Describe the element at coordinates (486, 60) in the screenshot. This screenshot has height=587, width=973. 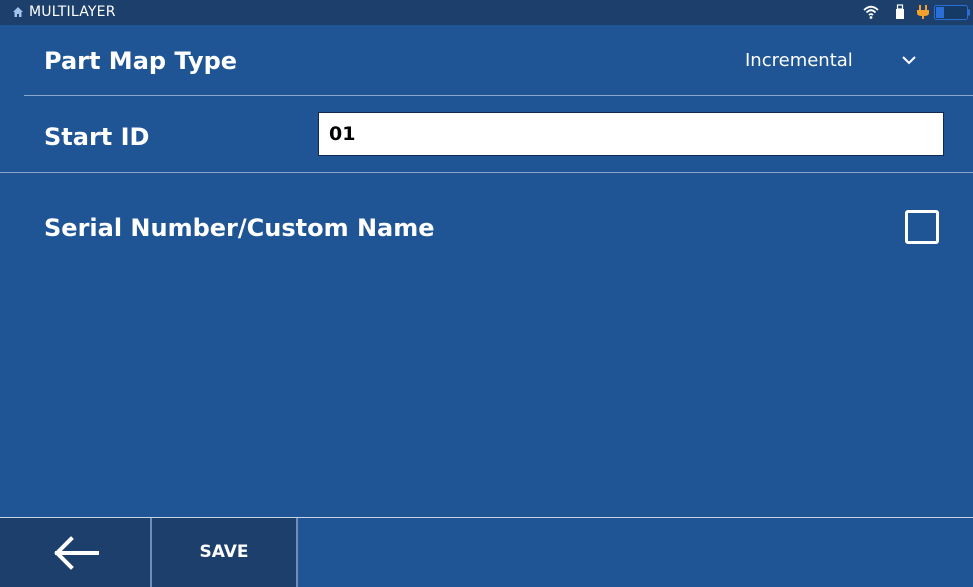
I see `part-map-type-row: Part Map Type Incremental` at that location.